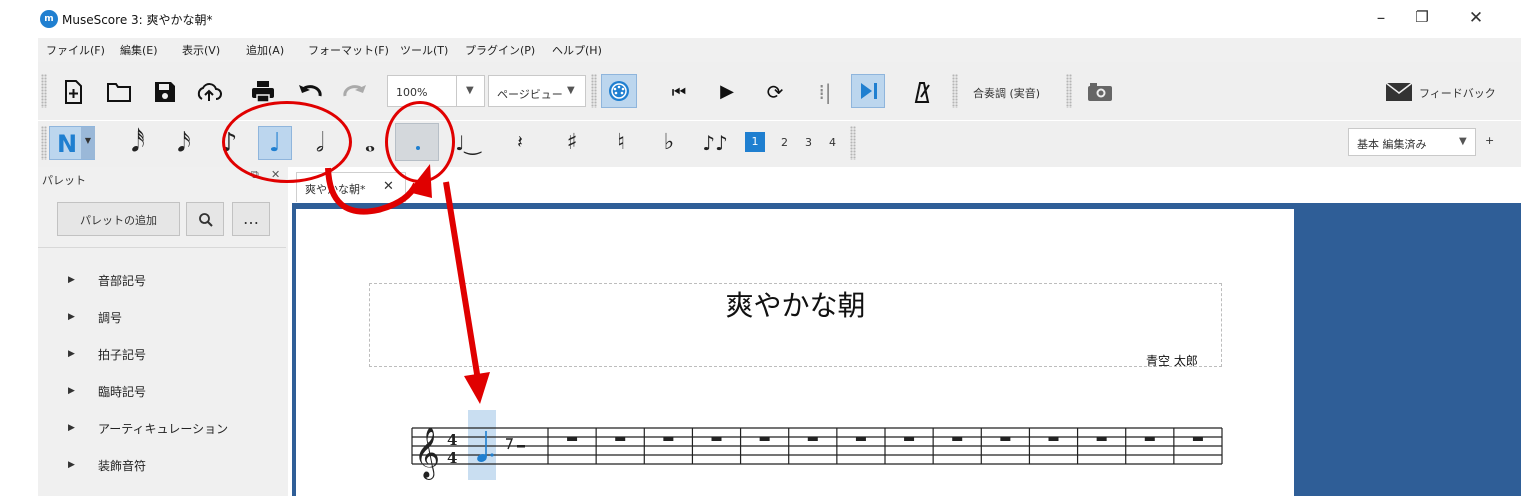  Describe the element at coordinates (572, 143) in the screenshot. I see `sharp-icon: ♯` at that location.